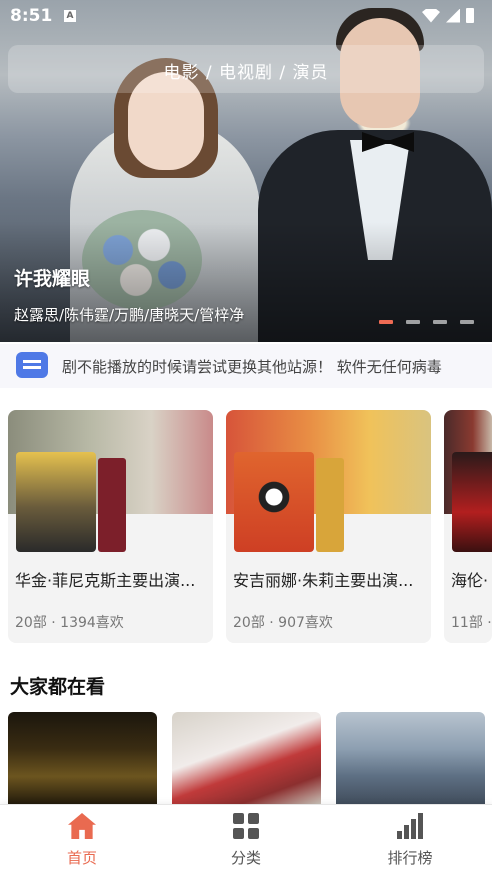 This screenshot has width=492, height=874. What do you see at coordinates (69, 623) in the screenshot?
I see `collection-meta: 20部 · 1394喜欢` at bounding box center [69, 623].